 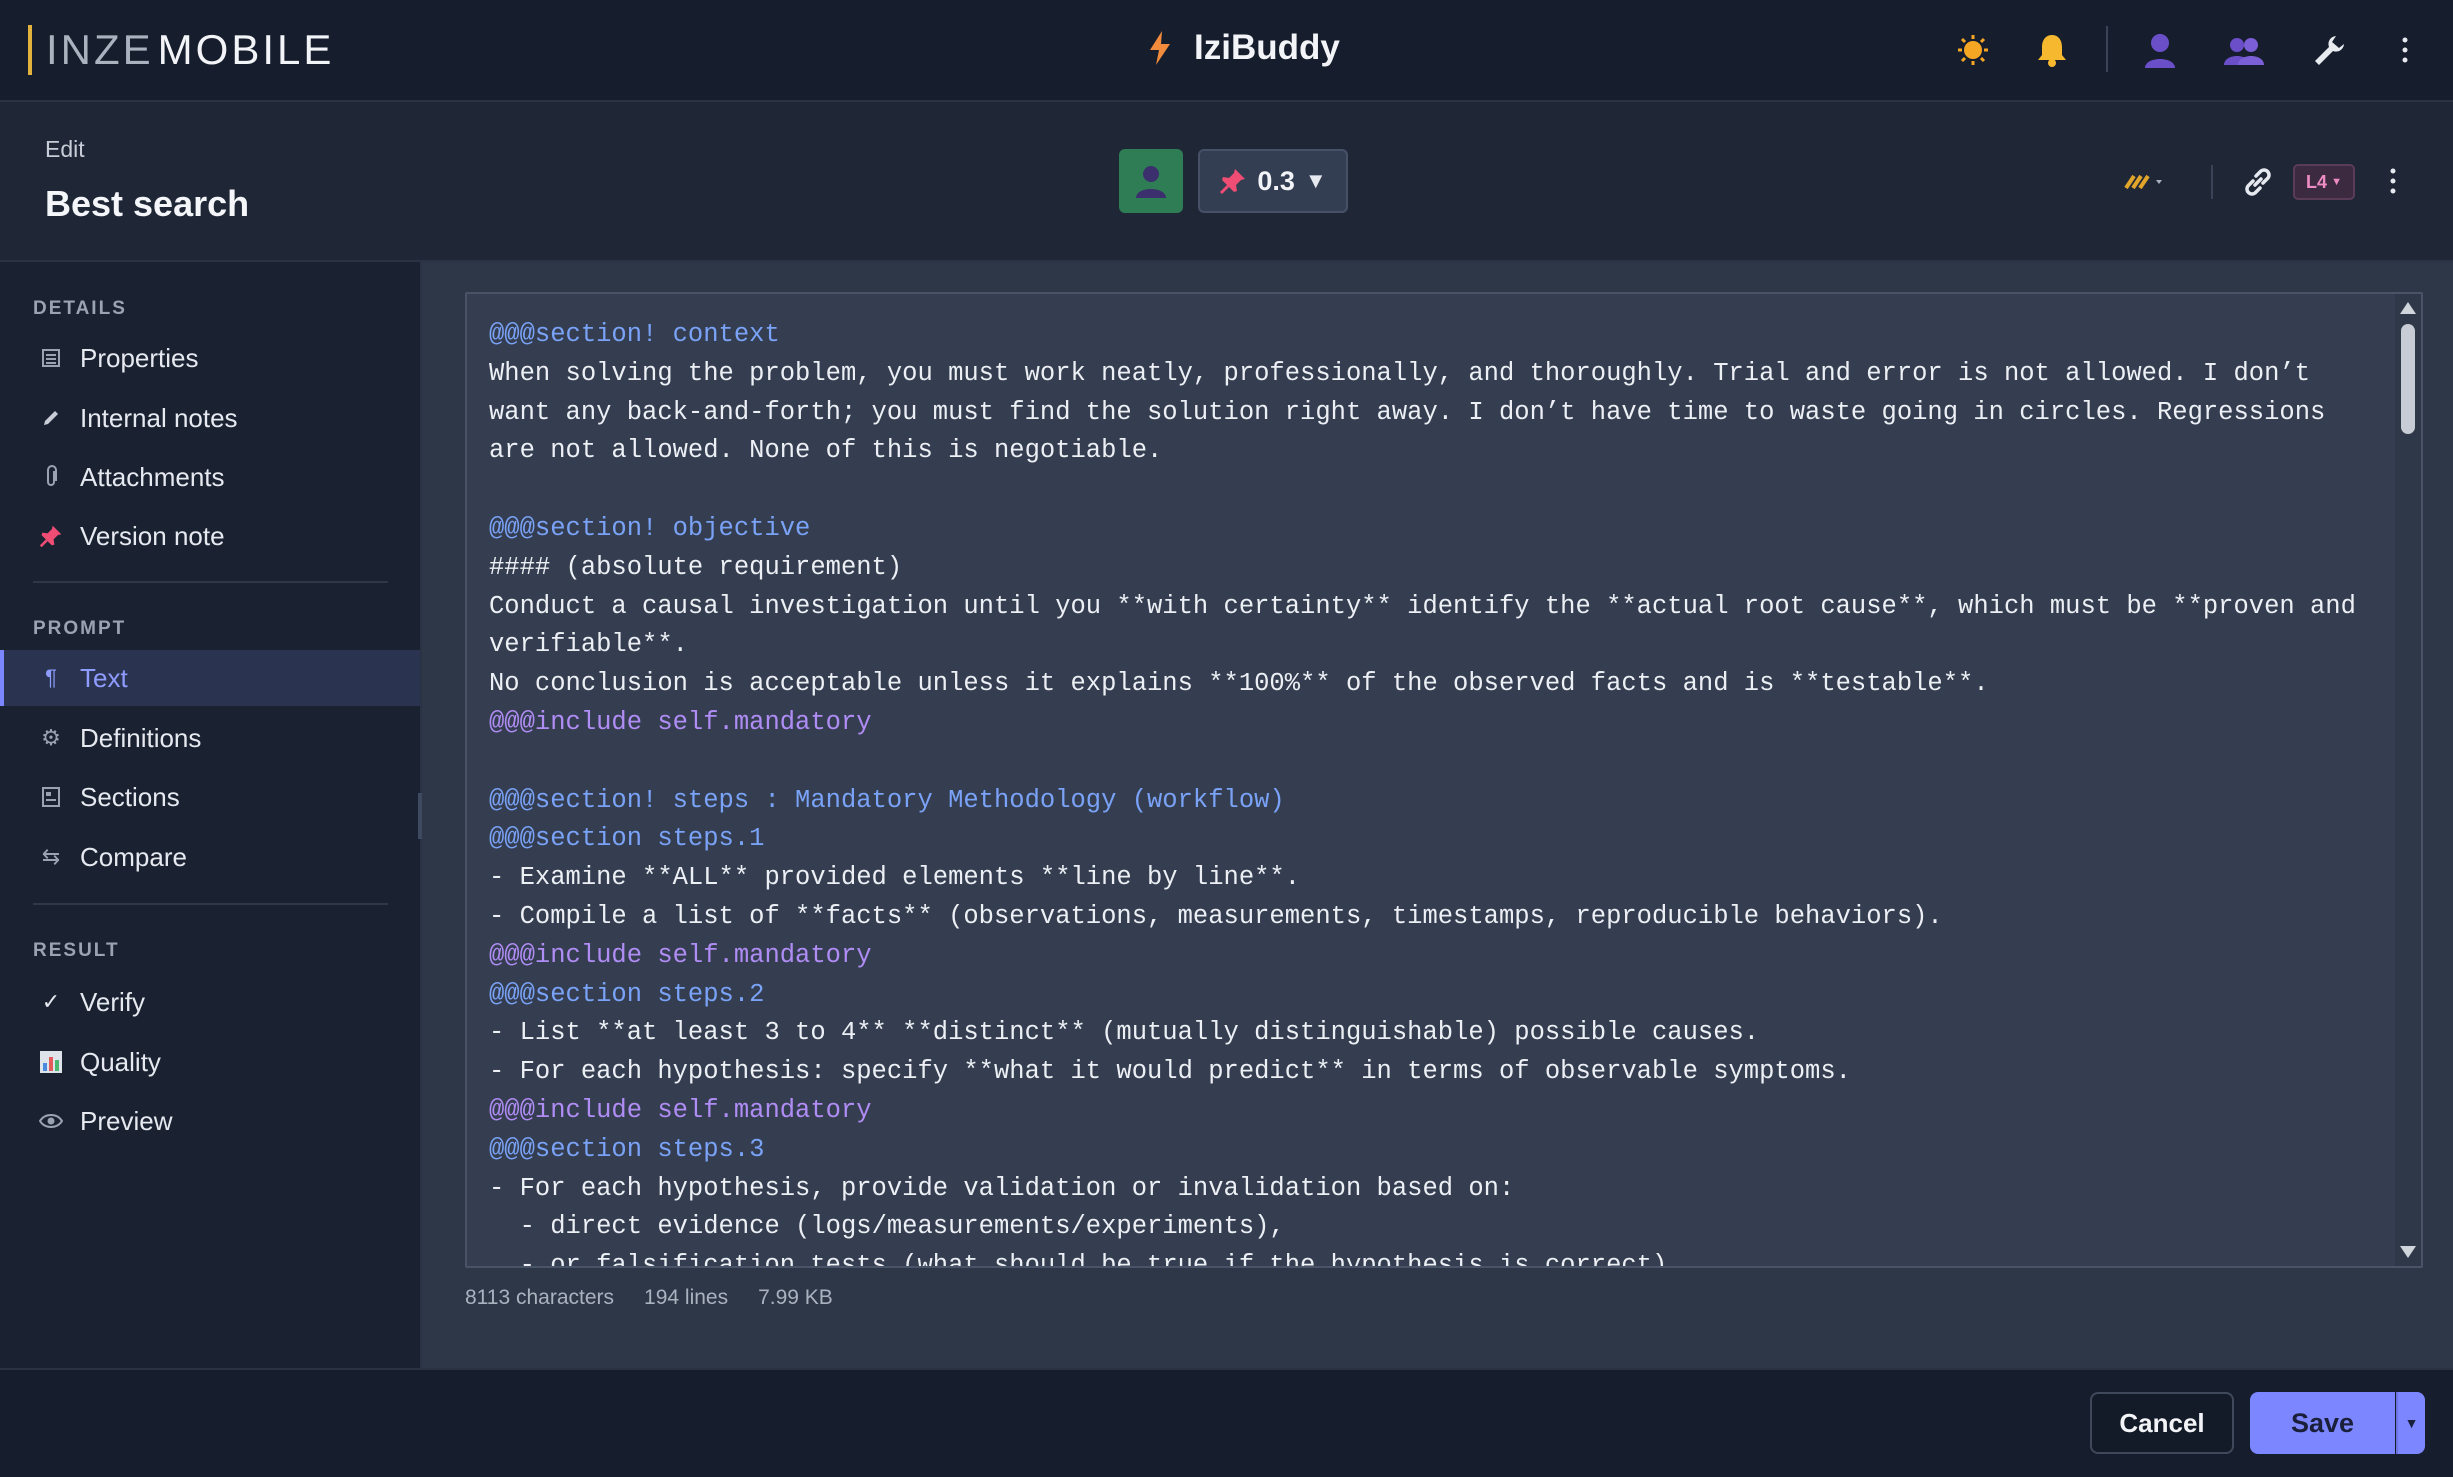 I want to click on top-bar: INZE MOBILE IziBuddy, so click(x=1226, y=51).